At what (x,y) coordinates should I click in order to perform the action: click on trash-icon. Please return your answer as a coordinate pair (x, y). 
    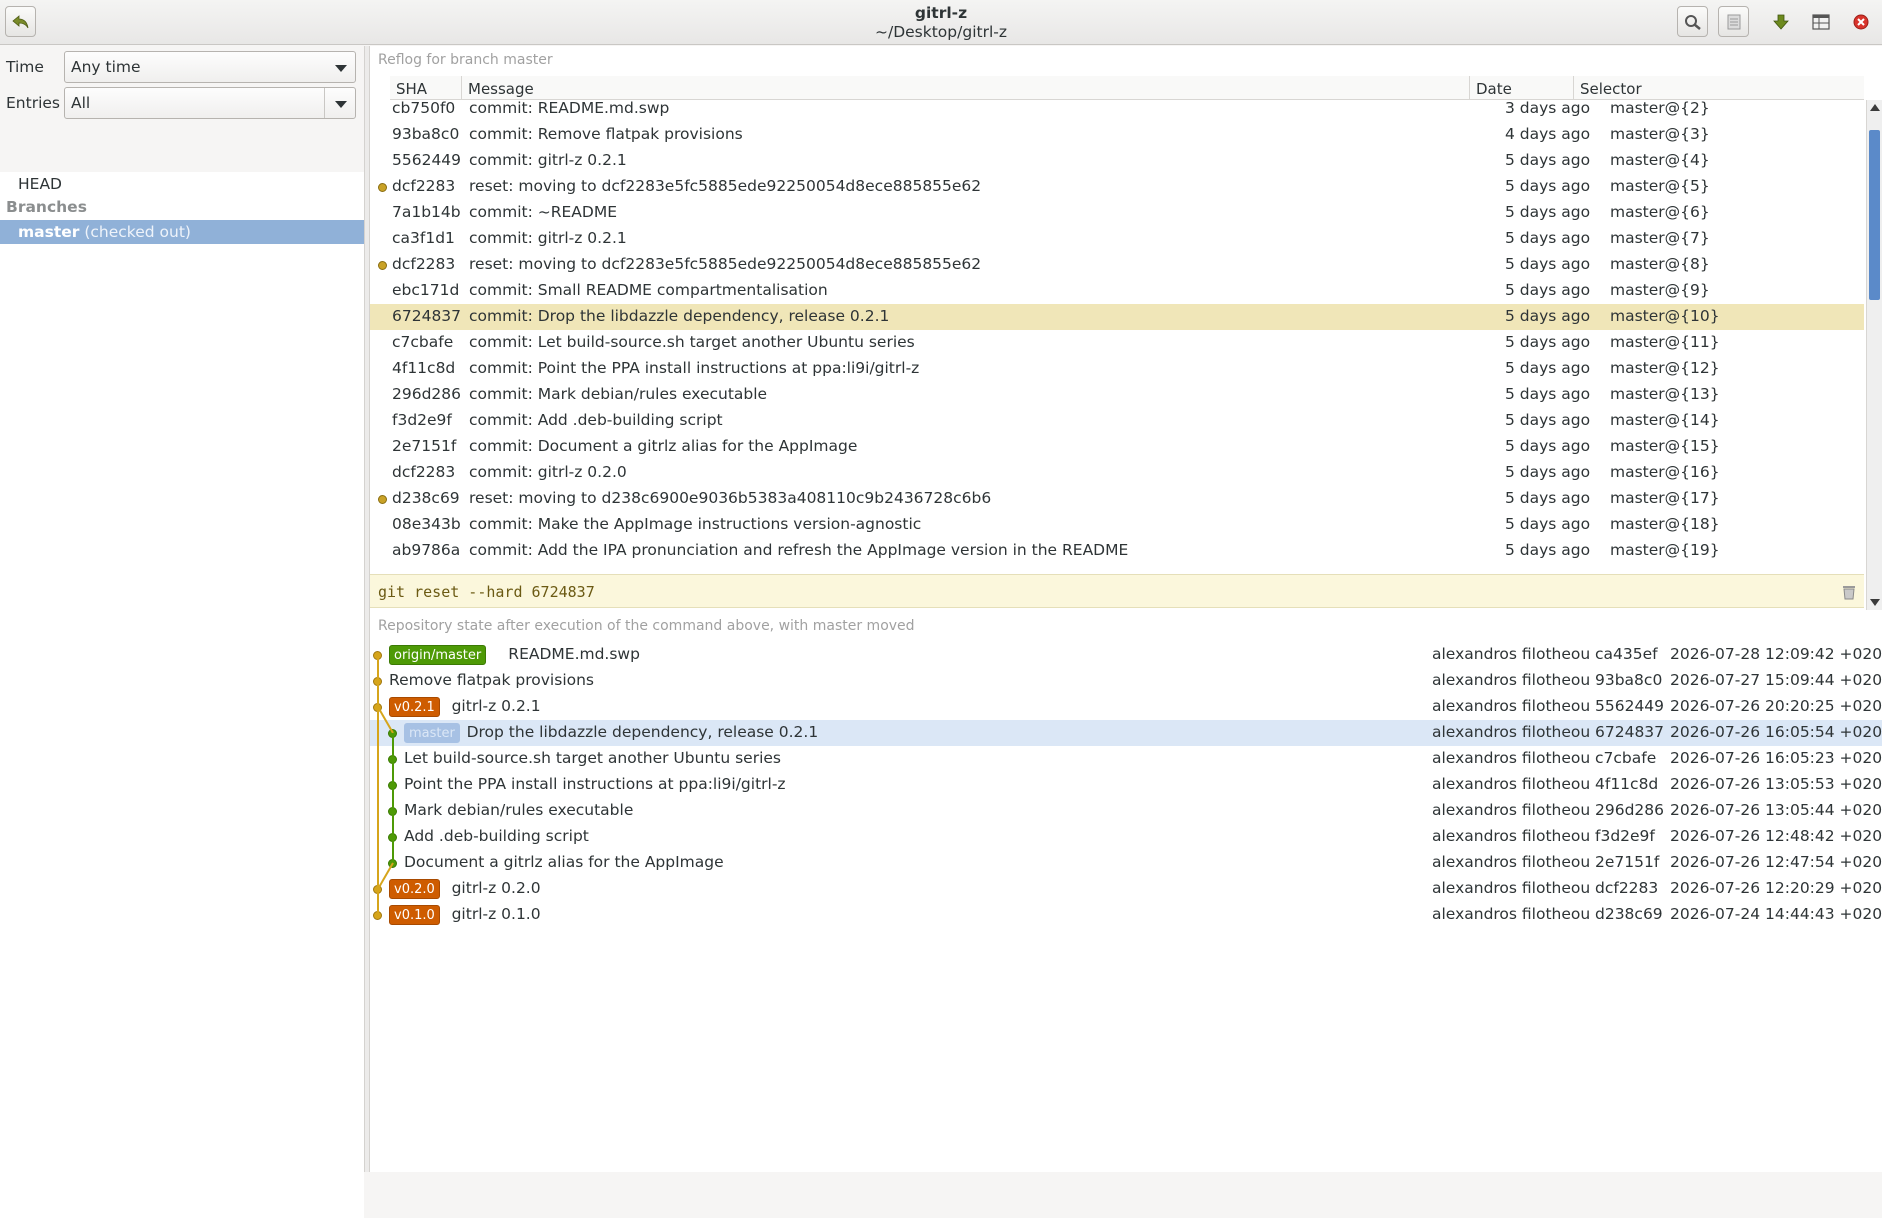
    Looking at the image, I should click on (1849, 593).